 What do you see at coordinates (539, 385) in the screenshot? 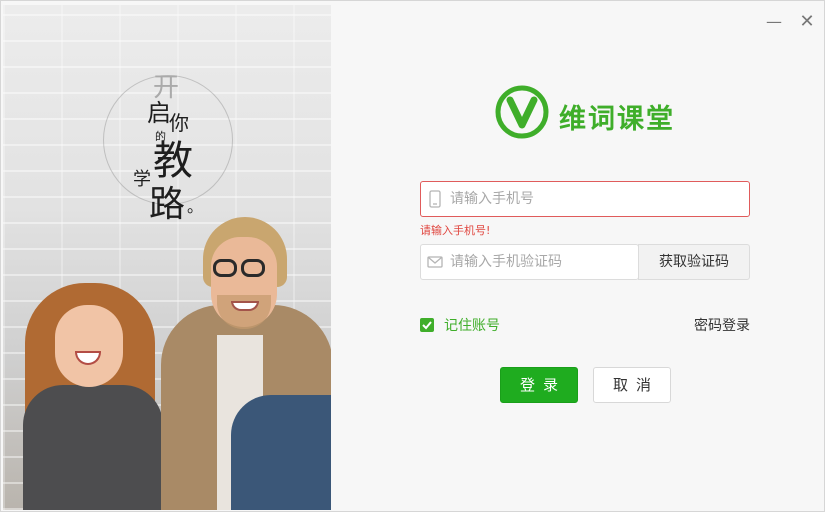
I see `login-button: 登录` at bounding box center [539, 385].